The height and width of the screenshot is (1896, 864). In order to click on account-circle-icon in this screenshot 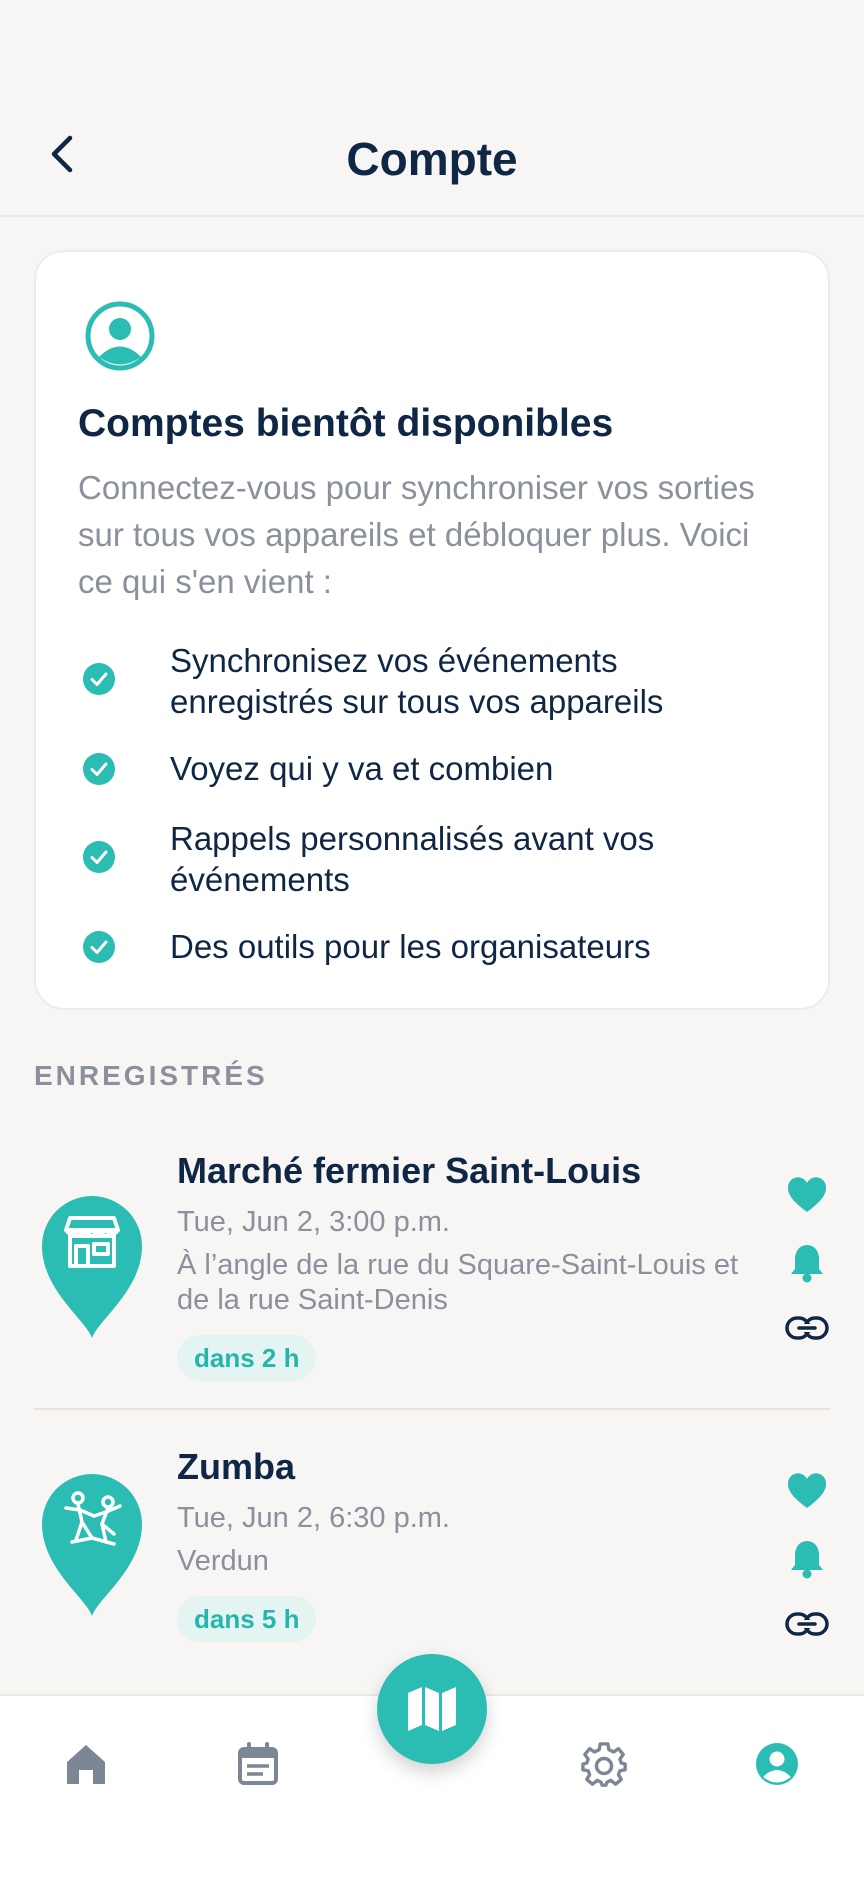, I will do `click(120, 336)`.